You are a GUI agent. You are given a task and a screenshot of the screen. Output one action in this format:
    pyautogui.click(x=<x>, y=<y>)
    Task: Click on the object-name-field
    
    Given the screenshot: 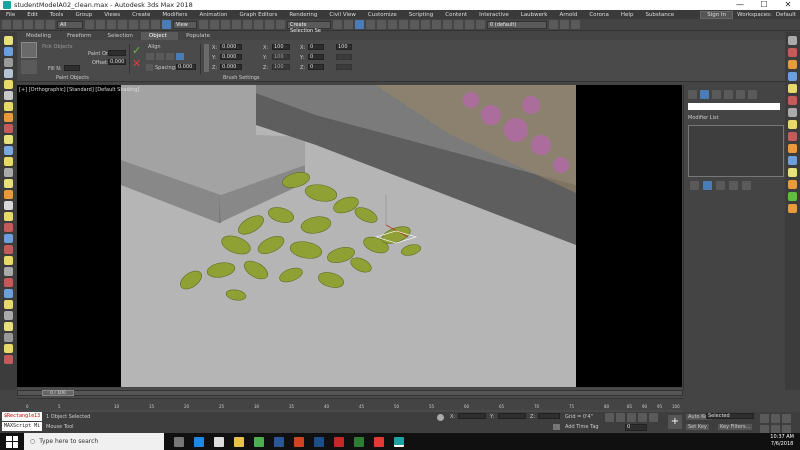 What is the action you would take?
    pyautogui.click(x=734, y=106)
    